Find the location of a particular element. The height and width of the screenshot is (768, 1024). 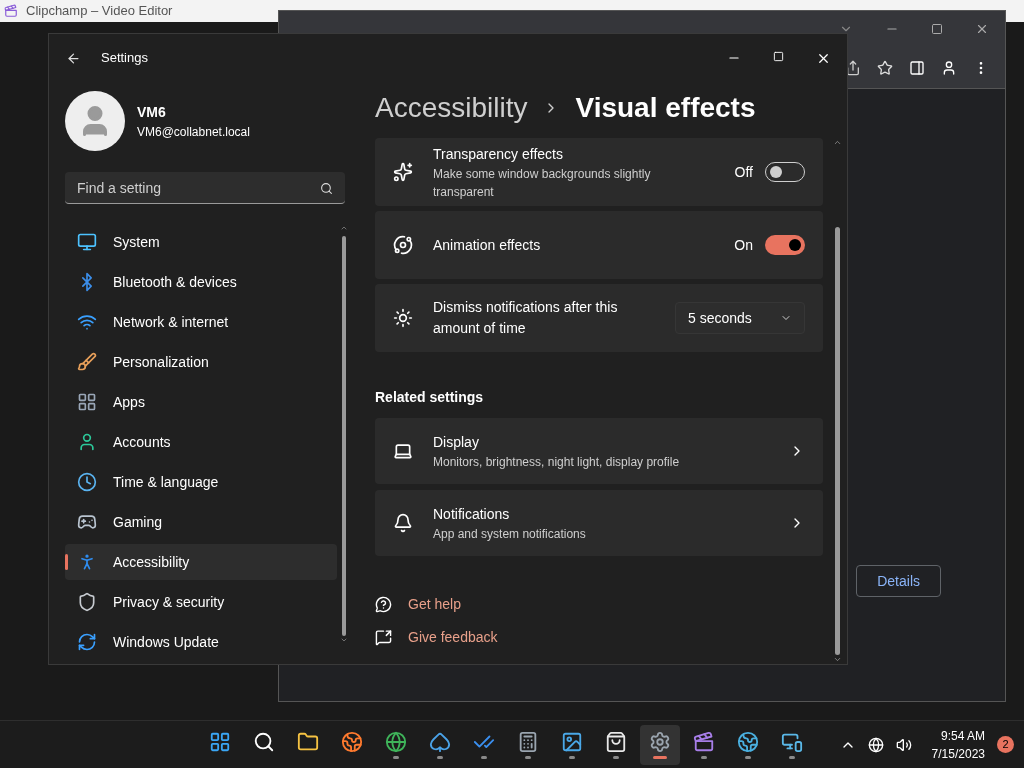

sidebar-item: Apps is located at coordinates (201, 402).